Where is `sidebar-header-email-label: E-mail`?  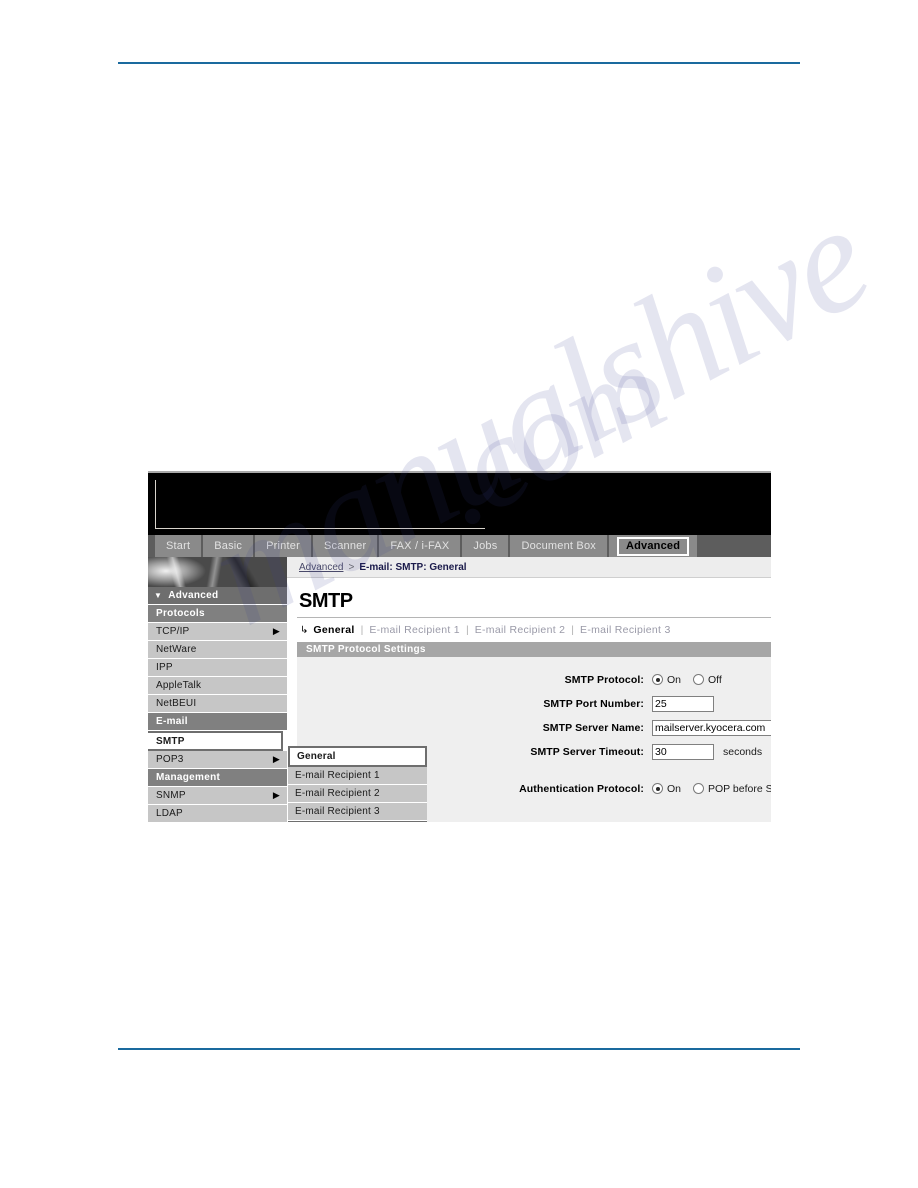 sidebar-header-email-label: E-mail is located at coordinates (172, 721).